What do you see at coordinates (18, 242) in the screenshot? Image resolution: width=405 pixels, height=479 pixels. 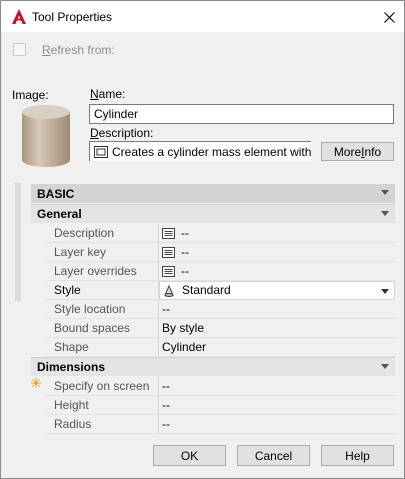 I see `basic-collapse-strip` at bounding box center [18, 242].